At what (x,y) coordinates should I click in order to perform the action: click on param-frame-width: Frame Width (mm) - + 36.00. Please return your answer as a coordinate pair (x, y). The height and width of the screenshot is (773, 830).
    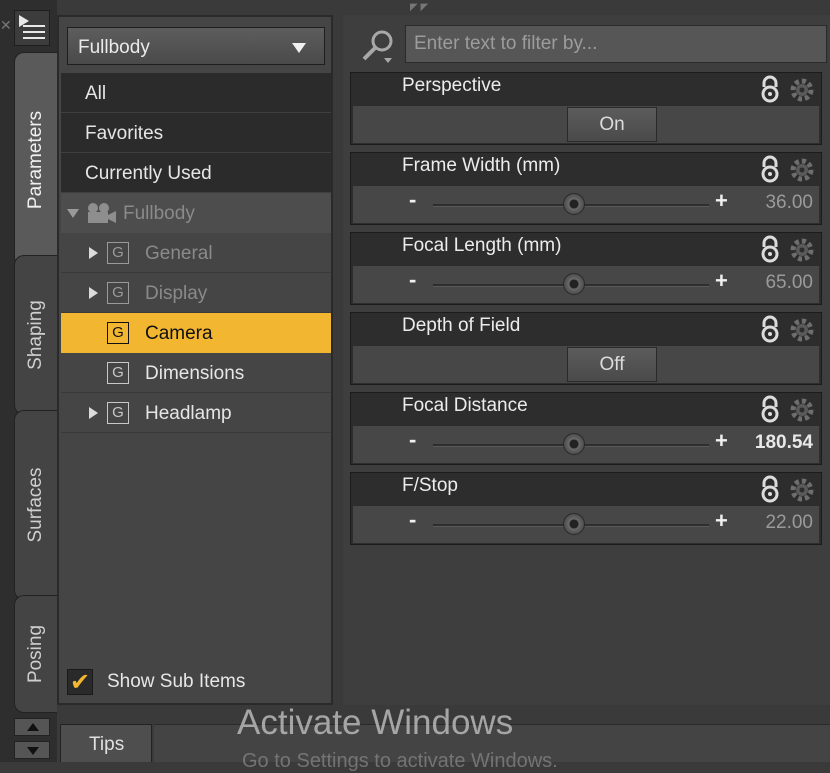
    Looking at the image, I should click on (586, 188).